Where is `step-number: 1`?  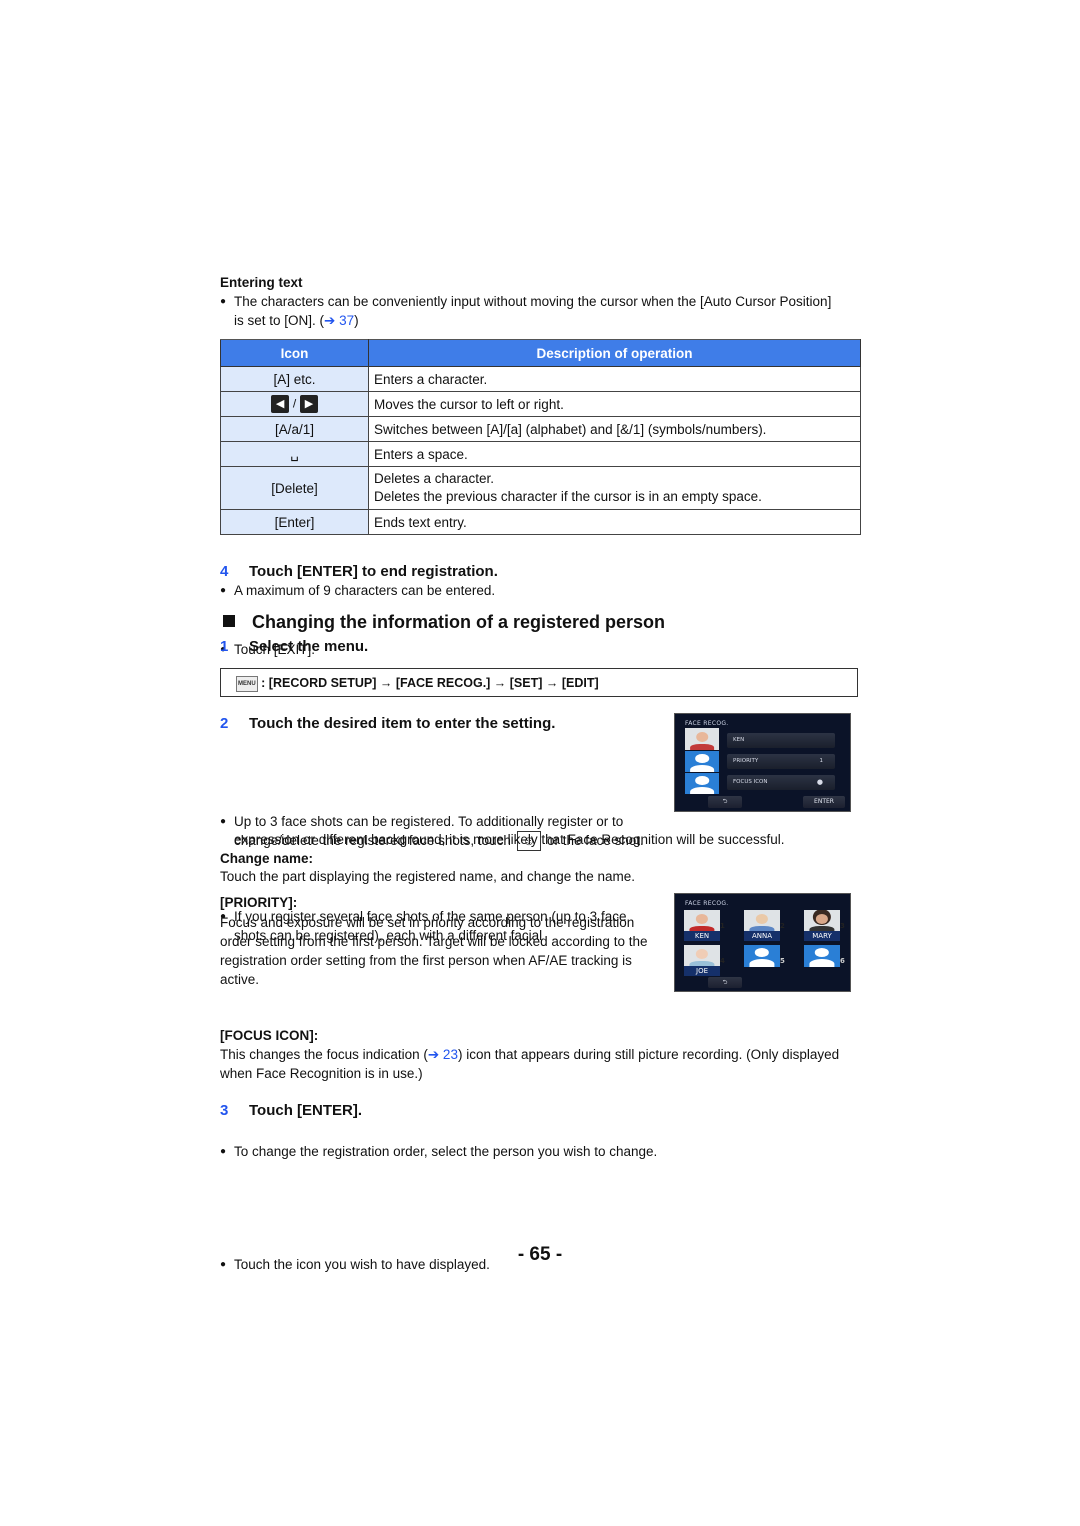
step-number: 1 is located at coordinates (224, 646).